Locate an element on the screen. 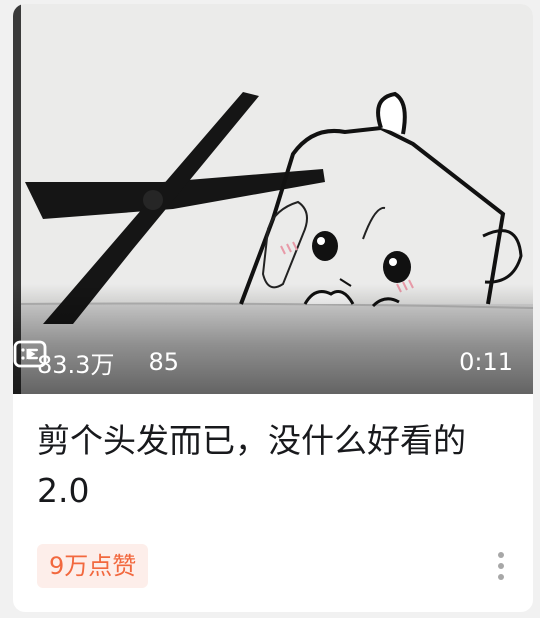  view-count-text: 83.3万 is located at coordinates (76, 364).